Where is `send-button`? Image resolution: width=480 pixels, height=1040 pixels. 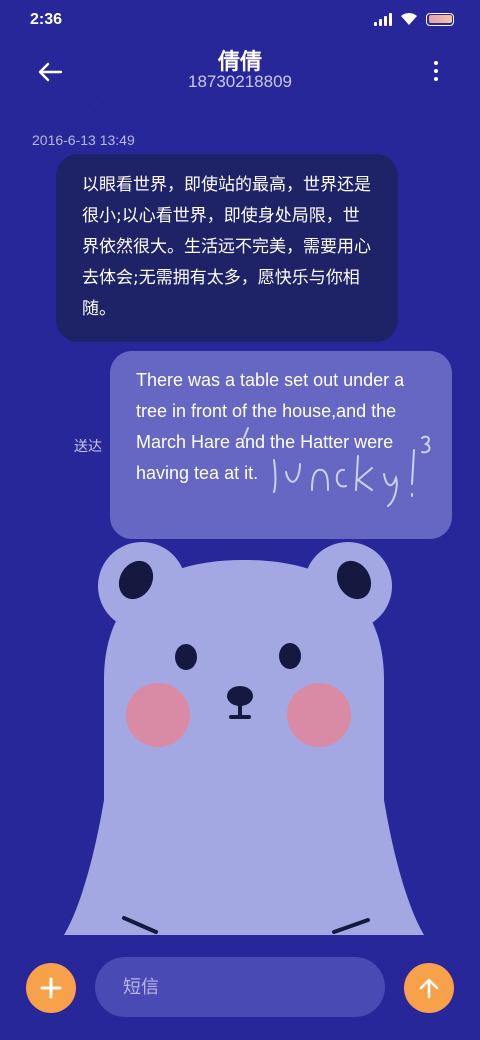 send-button is located at coordinates (429, 988).